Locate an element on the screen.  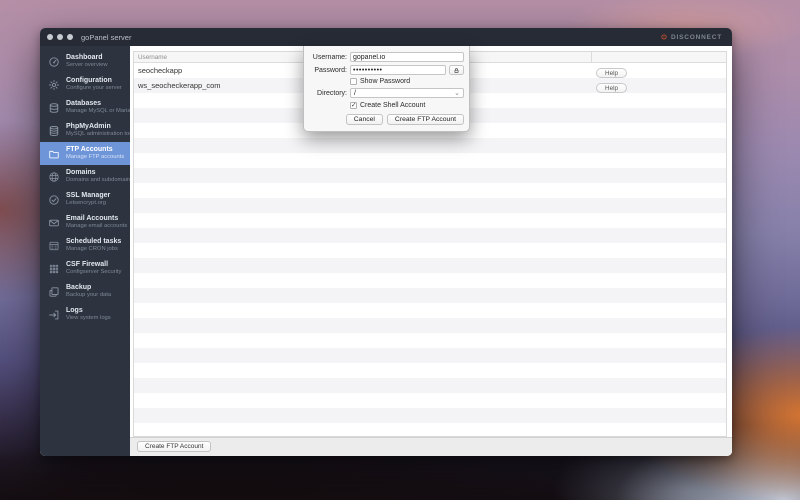
check-circle-icon is located at coordinates (54, 200).